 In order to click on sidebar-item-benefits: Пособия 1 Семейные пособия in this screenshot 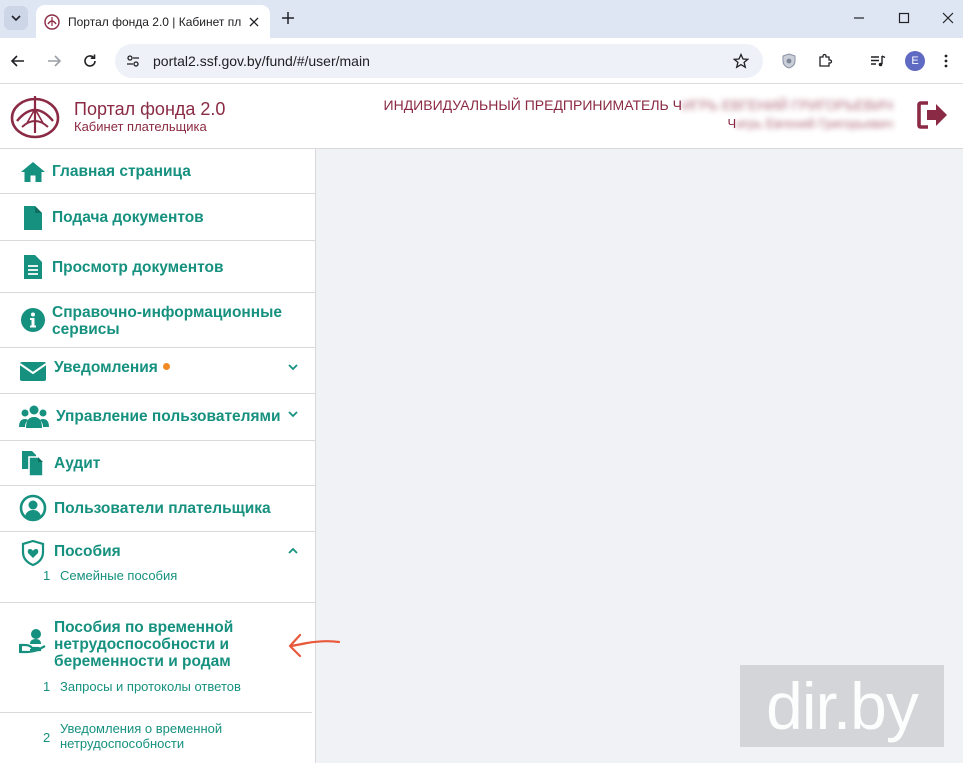, I will do `click(157, 567)`.